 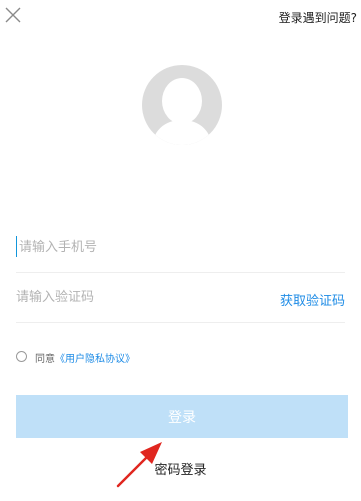 What do you see at coordinates (95, 359) in the screenshot?
I see `privacy-policy-link: 《用户隐私协议》` at bounding box center [95, 359].